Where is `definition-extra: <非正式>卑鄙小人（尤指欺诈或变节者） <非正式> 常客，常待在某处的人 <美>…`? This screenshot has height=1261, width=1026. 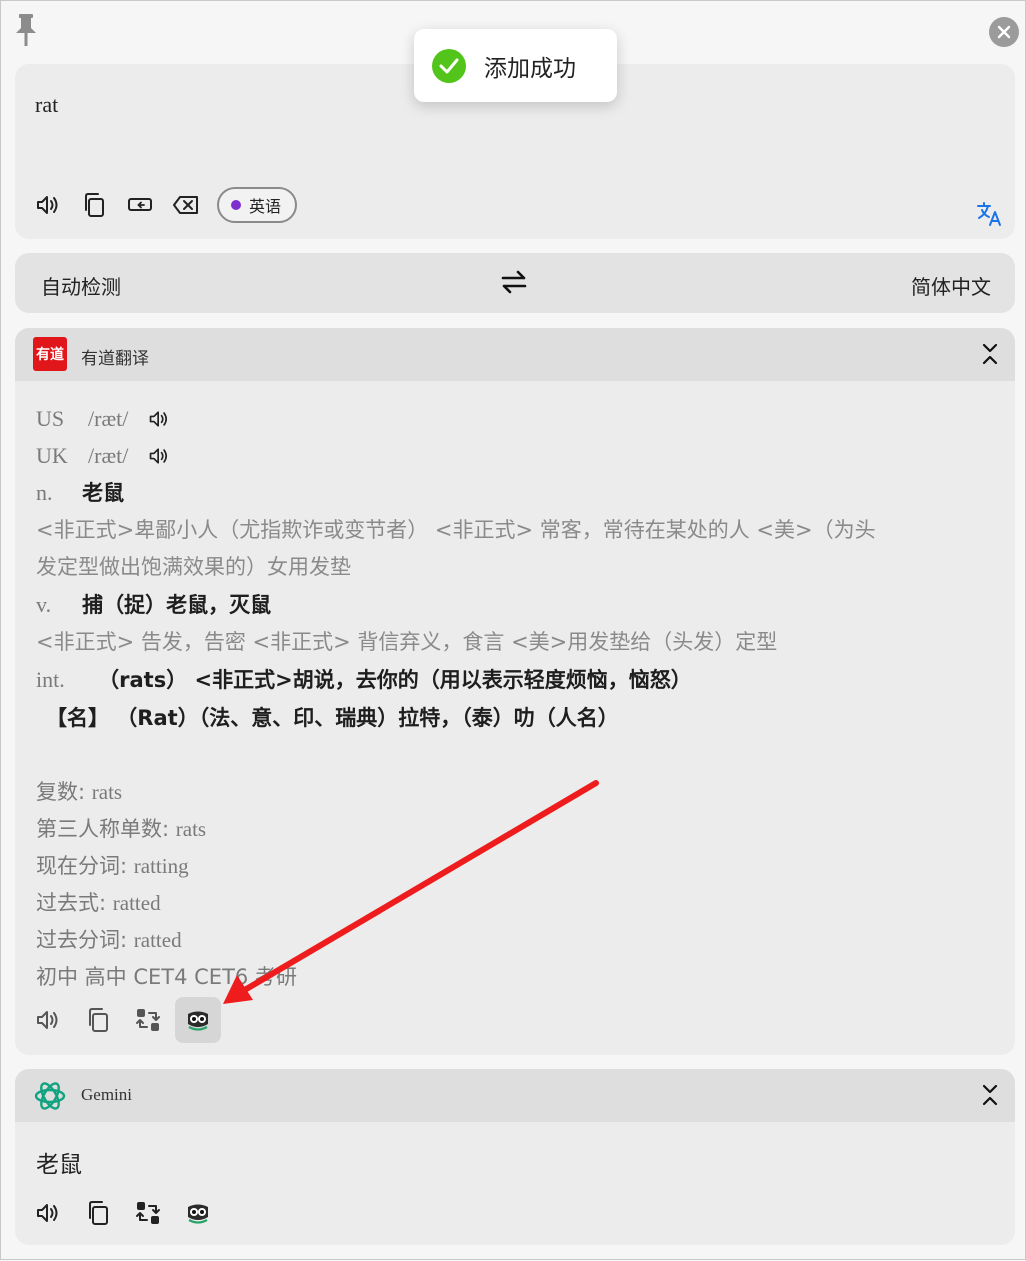 definition-extra: <非正式>卑鄙小人（尤指欺诈或变节者） <非正式> 常客，常待在某处的人 <美>… is located at coordinates (456, 530).